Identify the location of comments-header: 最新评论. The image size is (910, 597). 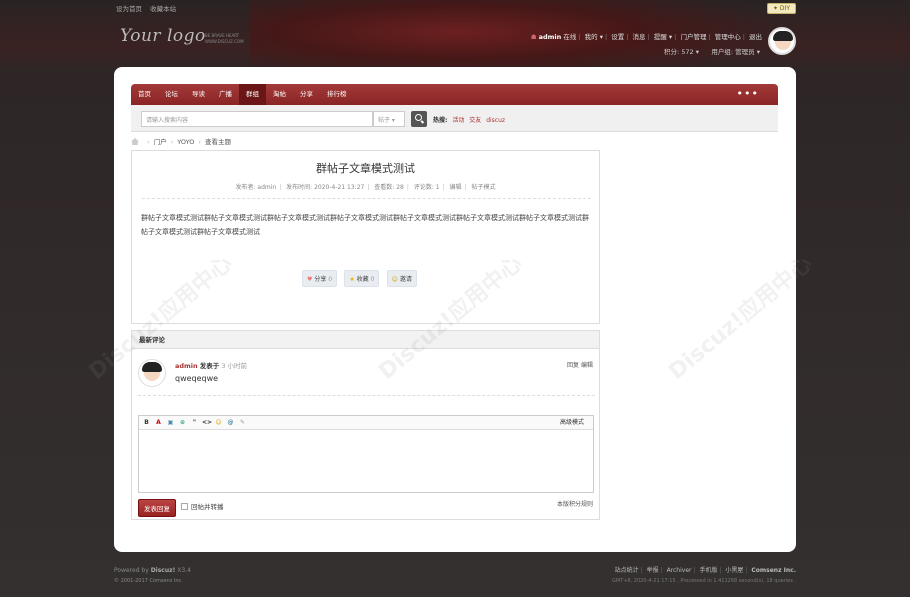
(365, 340).